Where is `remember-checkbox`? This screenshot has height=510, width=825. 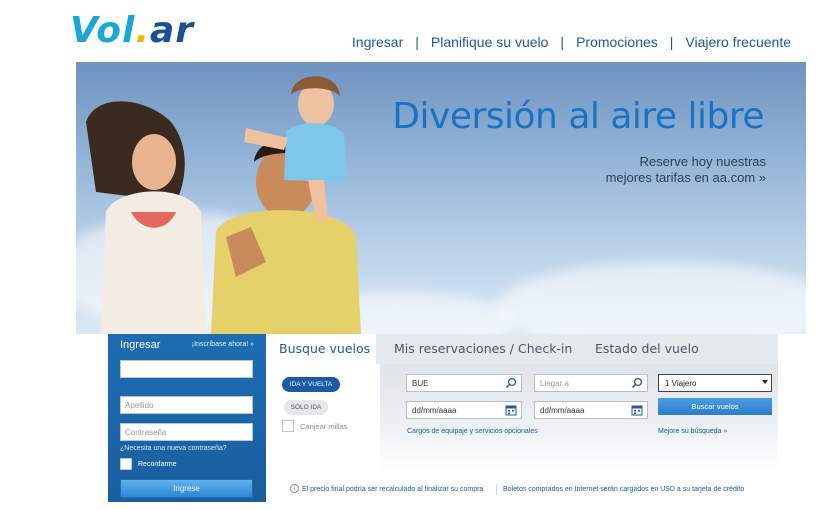
remember-checkbox is located at coordinates (126, 464).